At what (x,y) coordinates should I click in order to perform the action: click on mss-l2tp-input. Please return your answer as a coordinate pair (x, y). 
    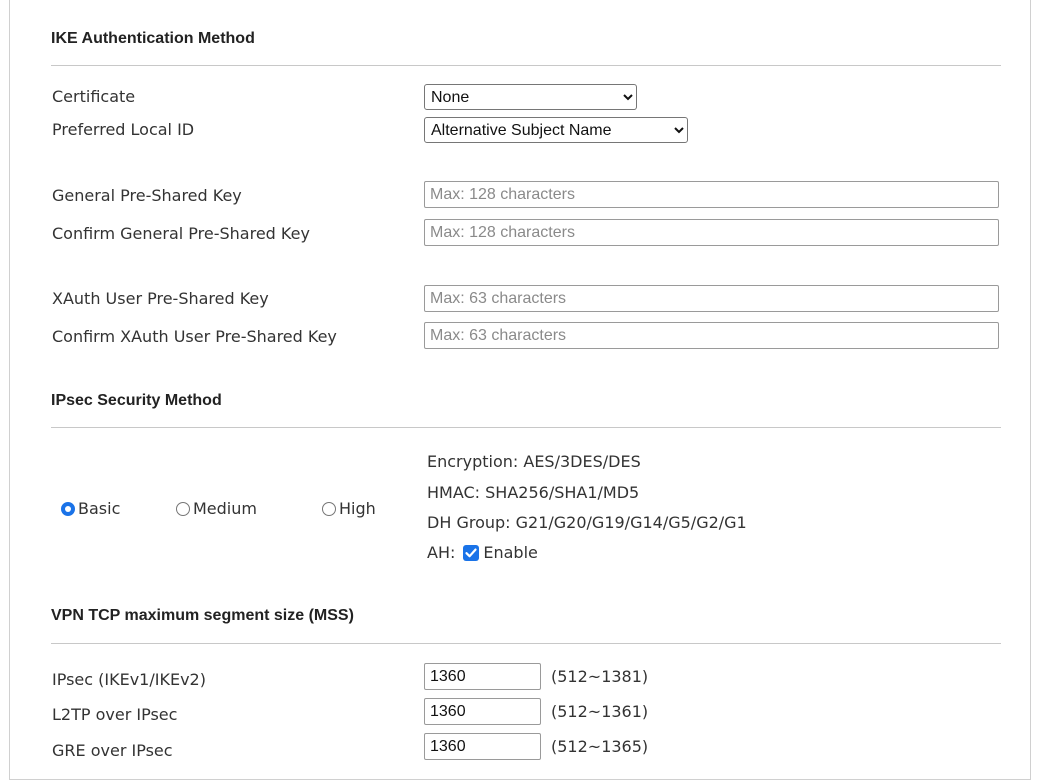
    Looking at the image, I should click on (482, 711).